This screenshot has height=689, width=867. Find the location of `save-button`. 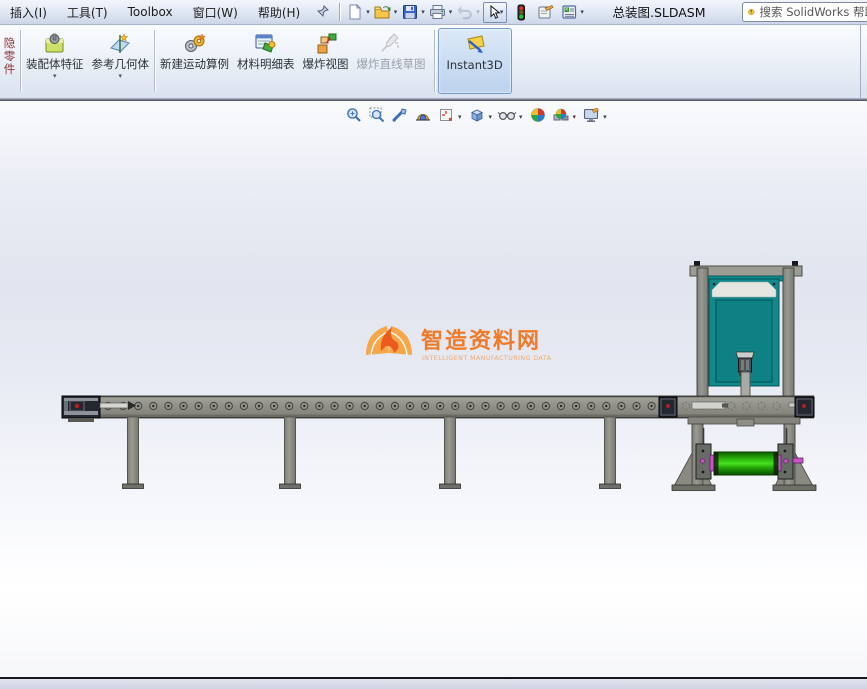

save-button is located at coordinates (410, 12).